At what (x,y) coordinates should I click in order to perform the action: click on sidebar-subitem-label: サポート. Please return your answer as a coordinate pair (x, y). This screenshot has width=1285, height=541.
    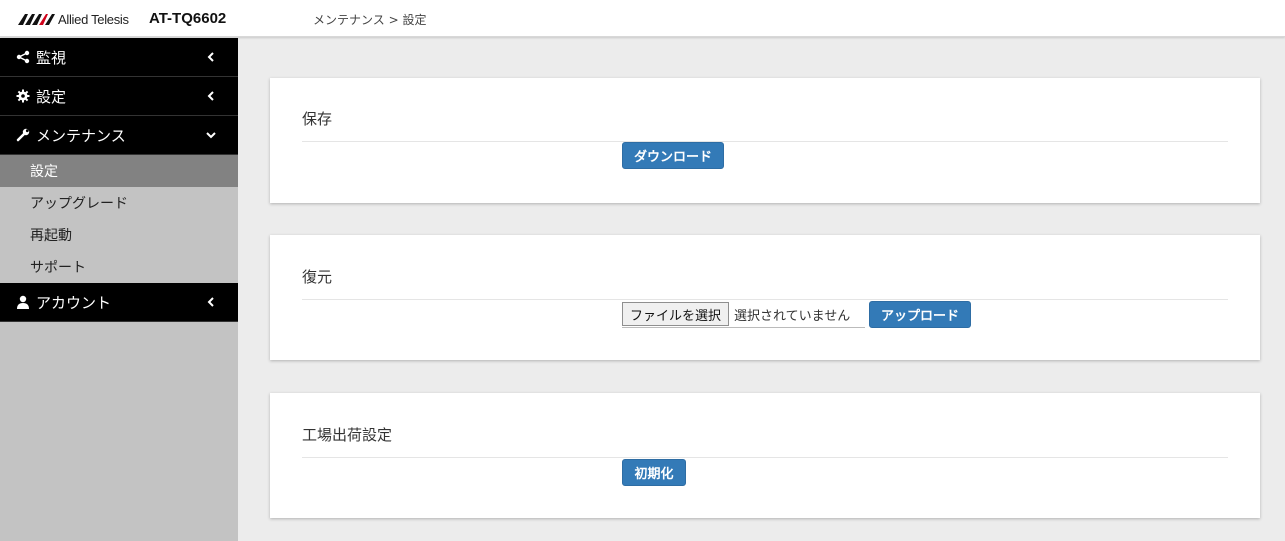
    Looking at the image, I should click on (58, 268).